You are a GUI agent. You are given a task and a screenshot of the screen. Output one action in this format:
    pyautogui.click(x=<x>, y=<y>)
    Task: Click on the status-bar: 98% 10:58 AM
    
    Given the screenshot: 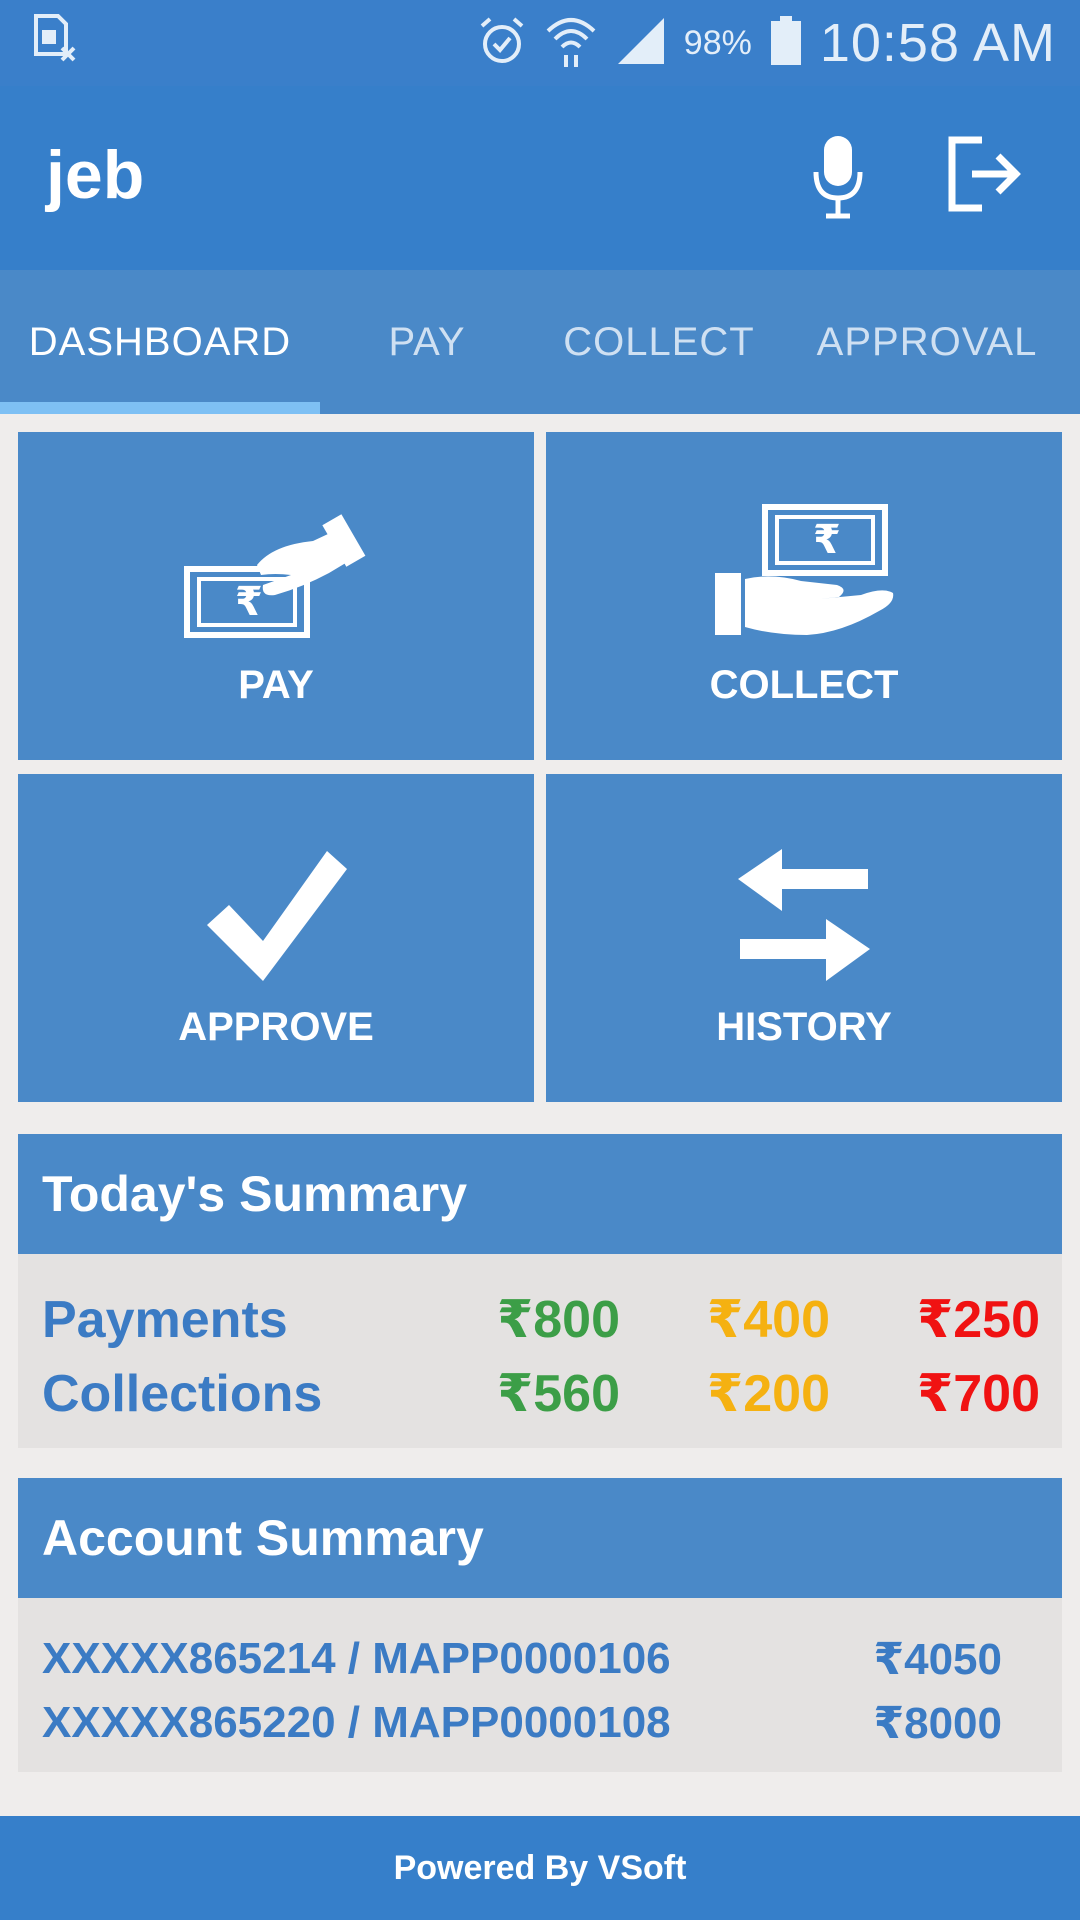 What is the action you would take?
    pyautogui.click(x=540, y=43)
    